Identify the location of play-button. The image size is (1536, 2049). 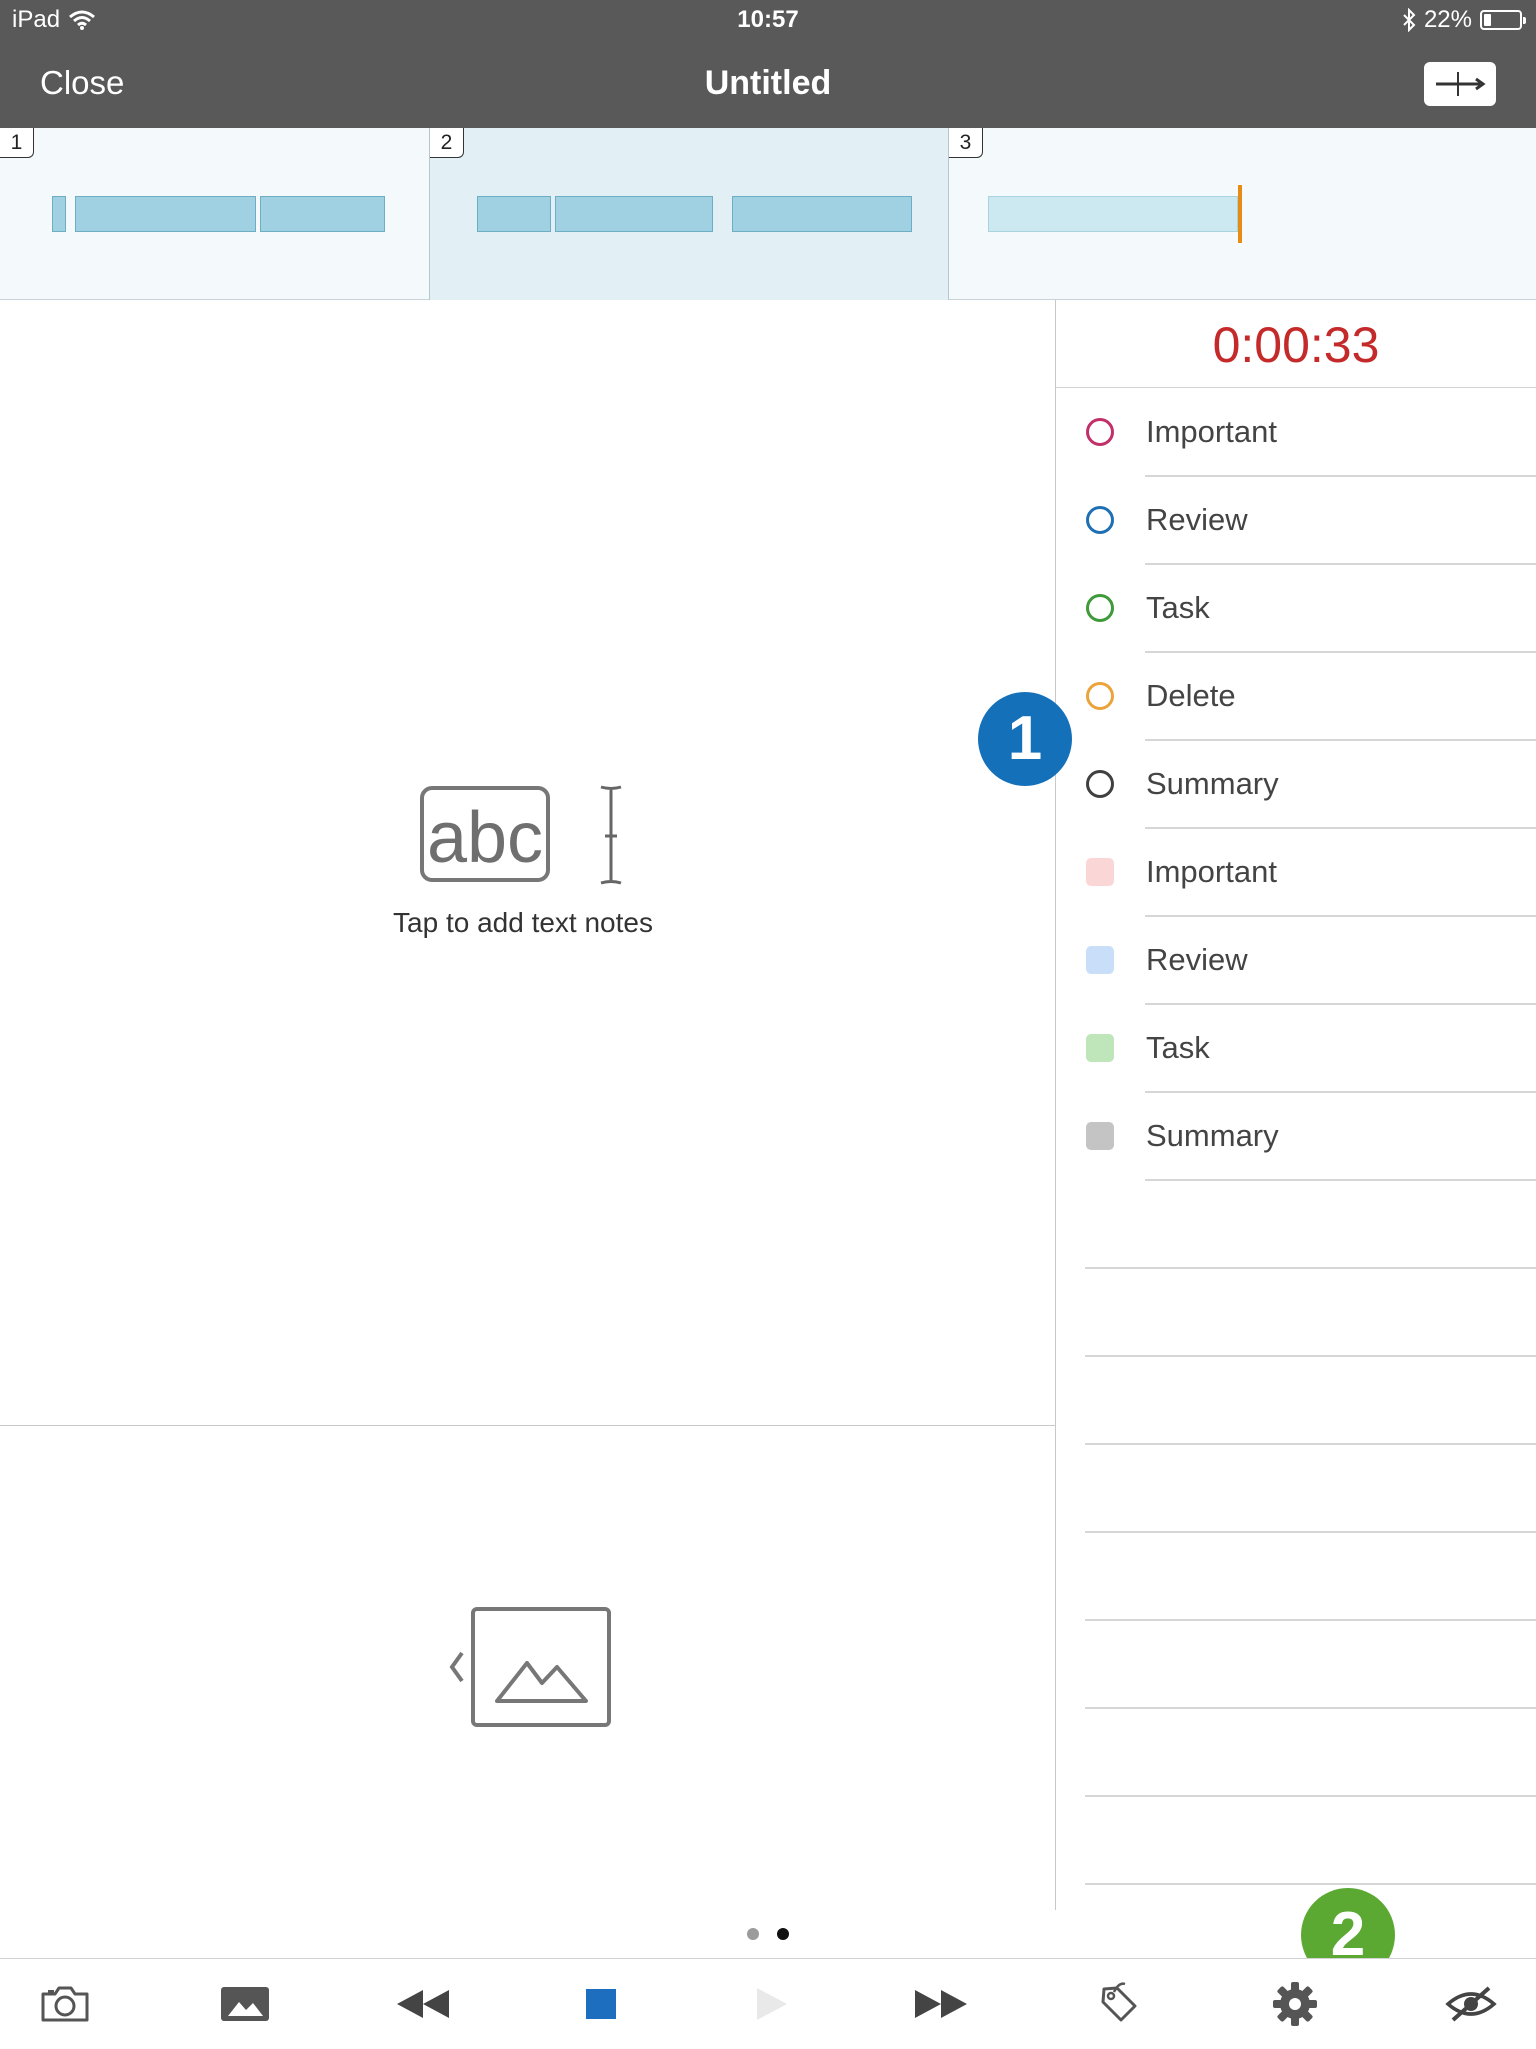
(771, 2004).